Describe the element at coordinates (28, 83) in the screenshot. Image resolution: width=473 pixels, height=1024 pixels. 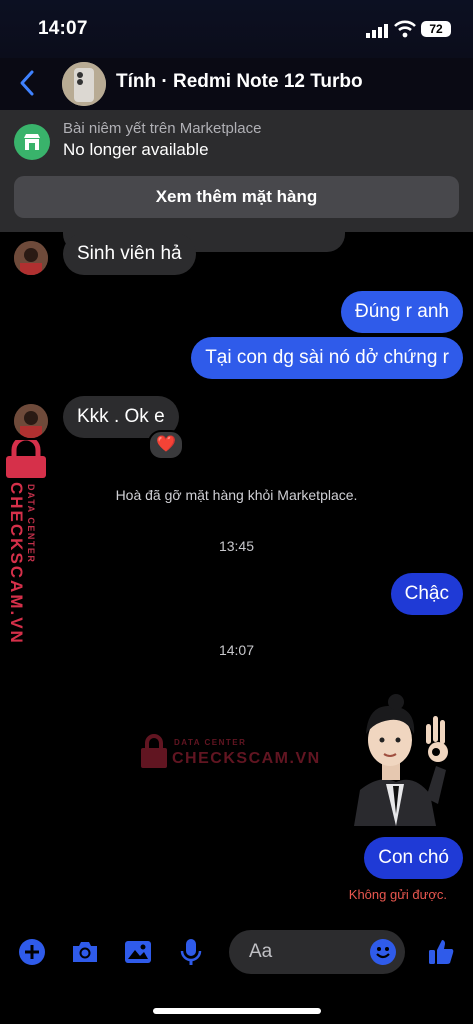
I see `back-icon` at that location.